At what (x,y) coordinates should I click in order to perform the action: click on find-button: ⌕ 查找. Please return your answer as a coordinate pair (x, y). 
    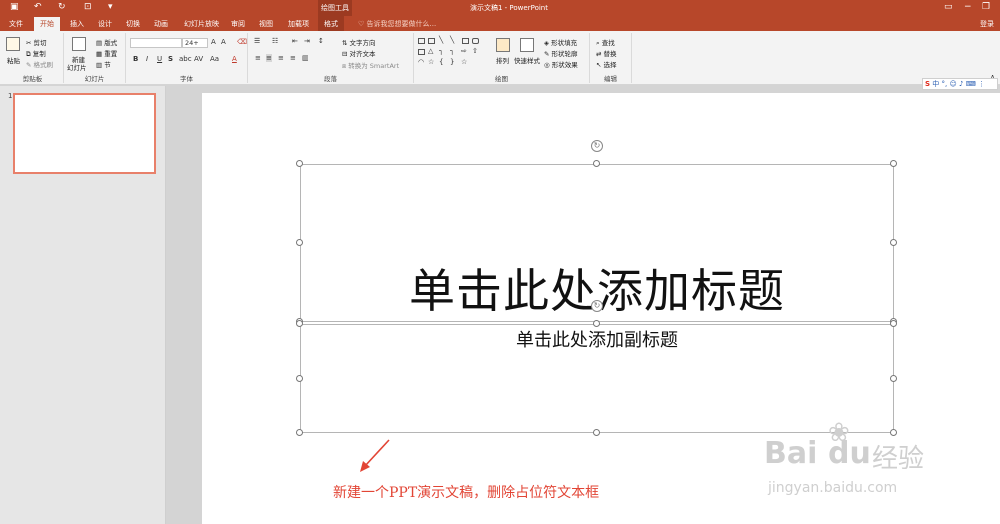
    Looking at the image, I should click on (605, 42).